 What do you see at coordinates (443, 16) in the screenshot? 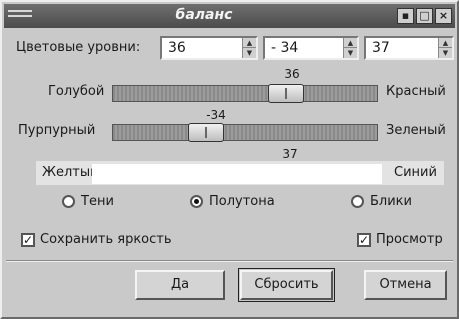
I see `close-icon: ×` at bounding box center [443, 16].